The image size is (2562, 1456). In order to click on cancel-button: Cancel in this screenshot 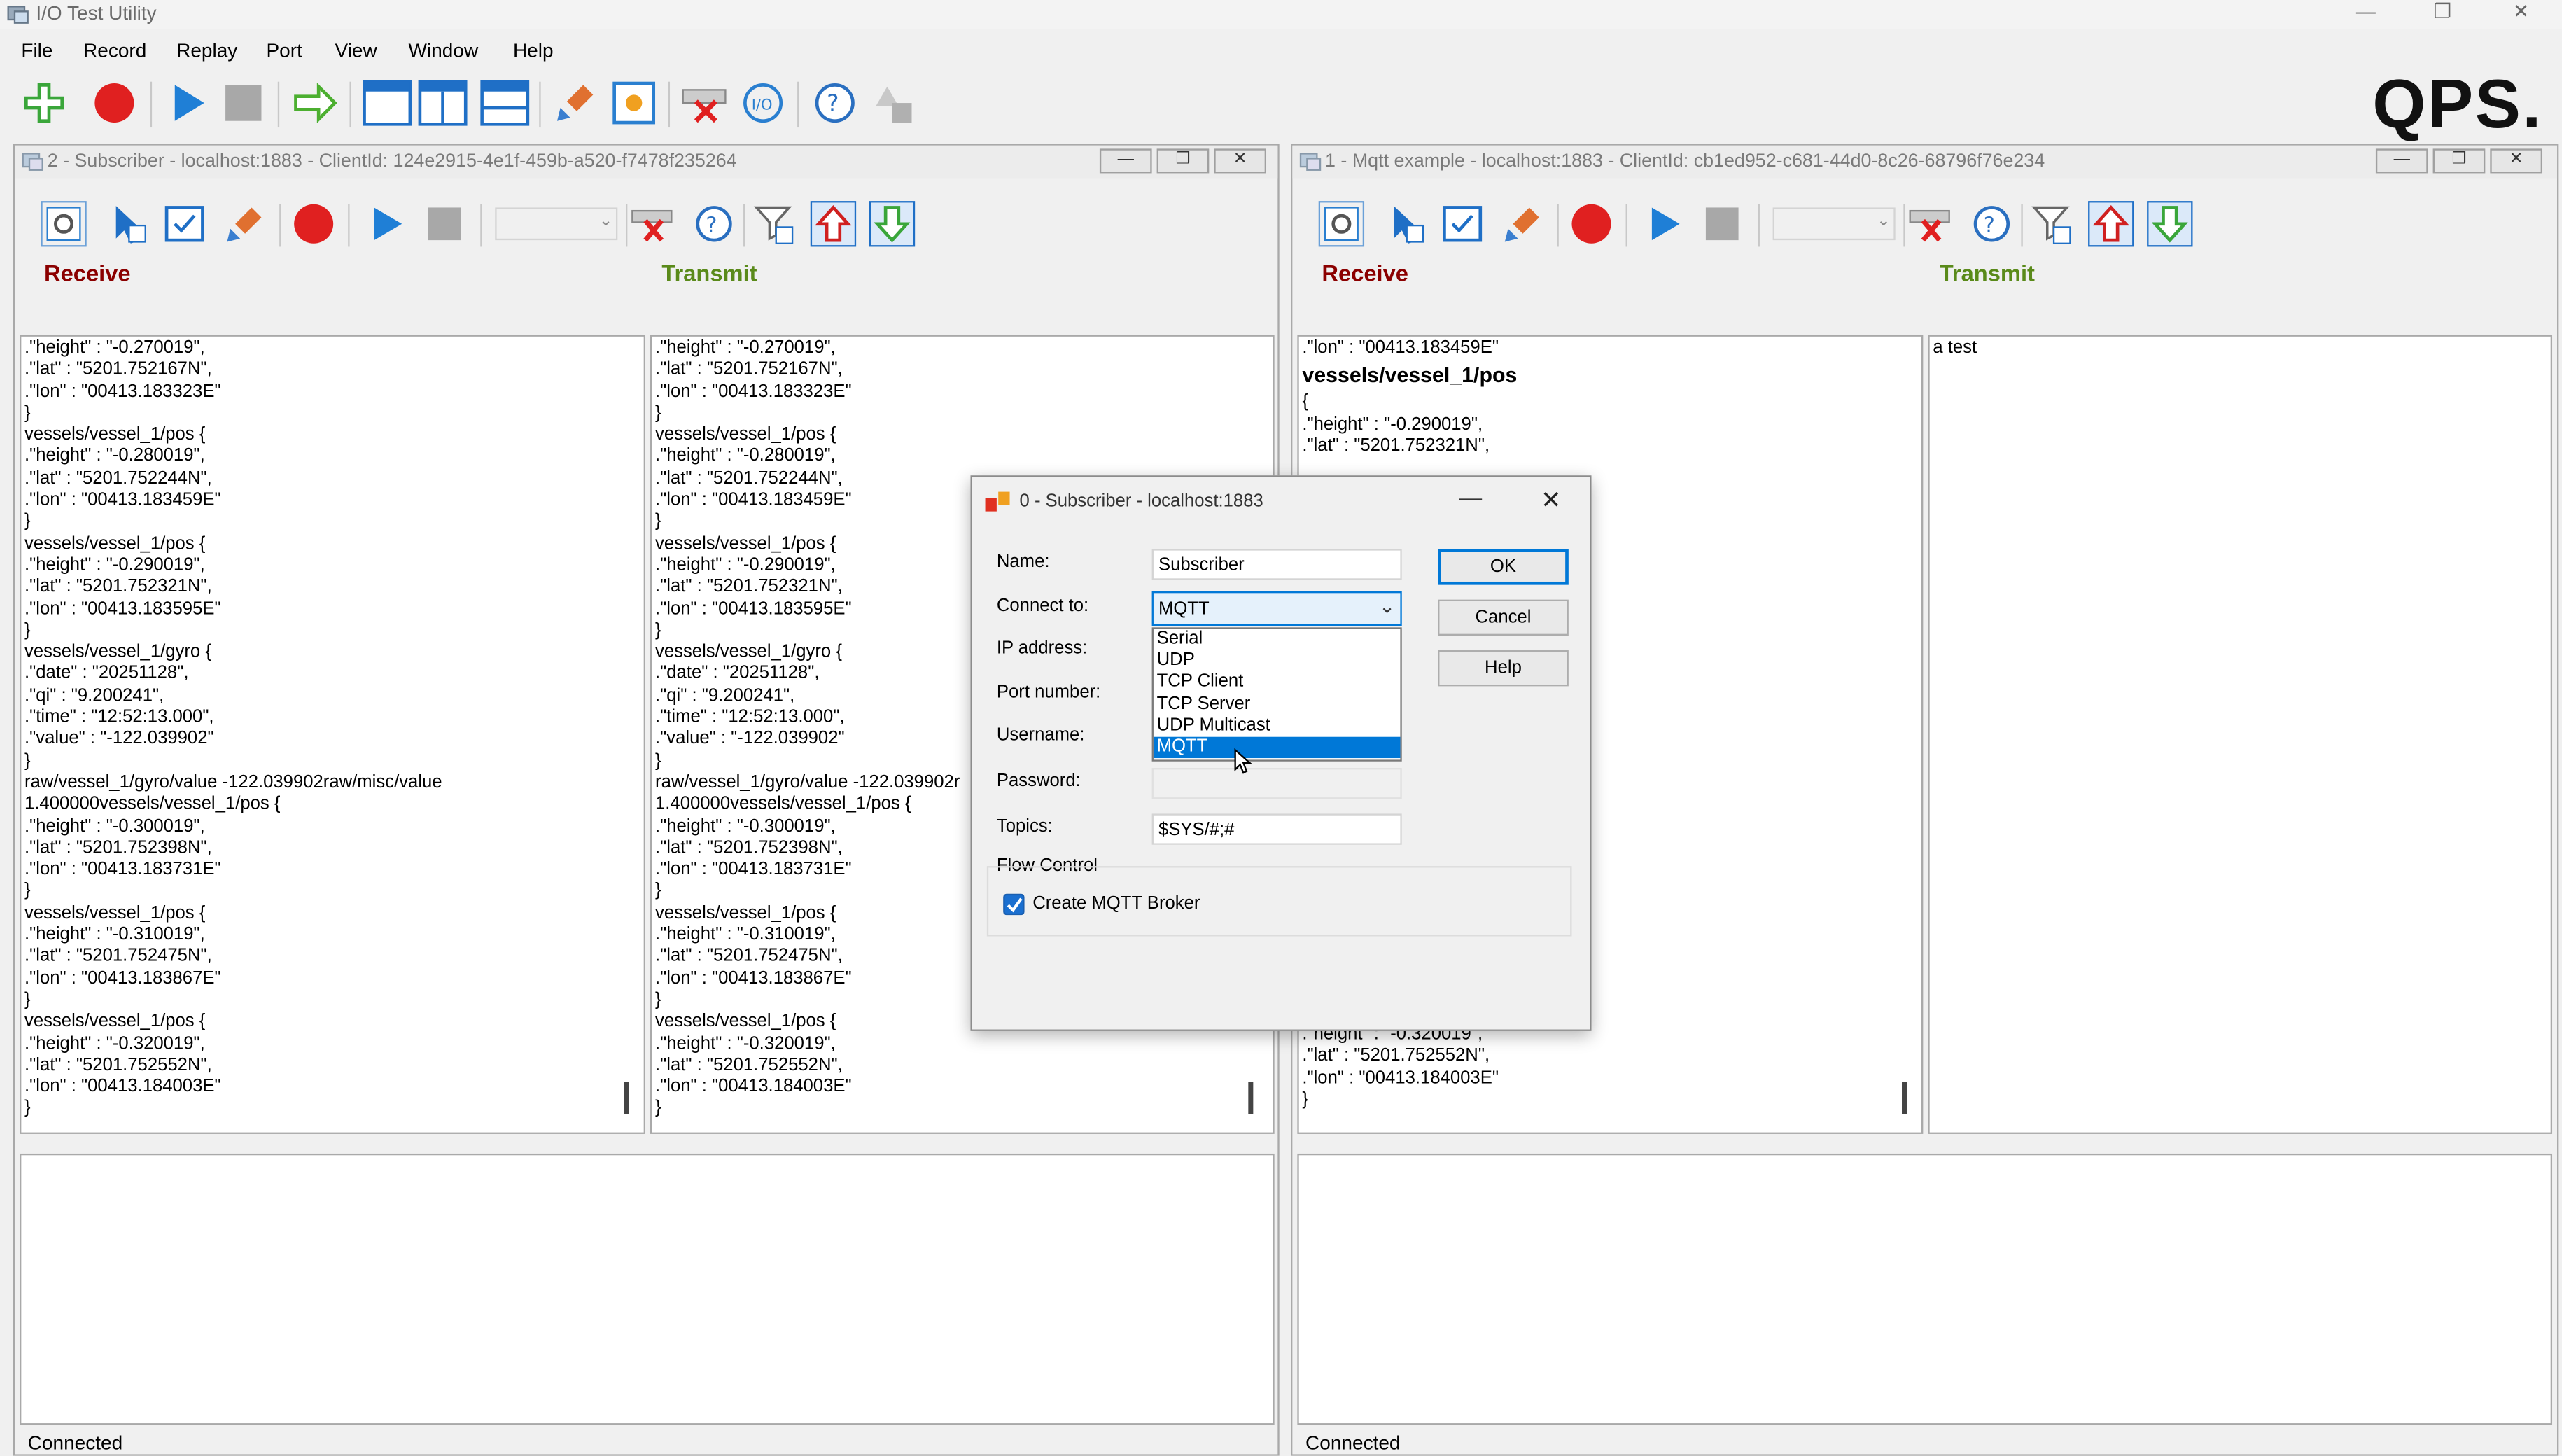, I will do `click(1503, 617)`.